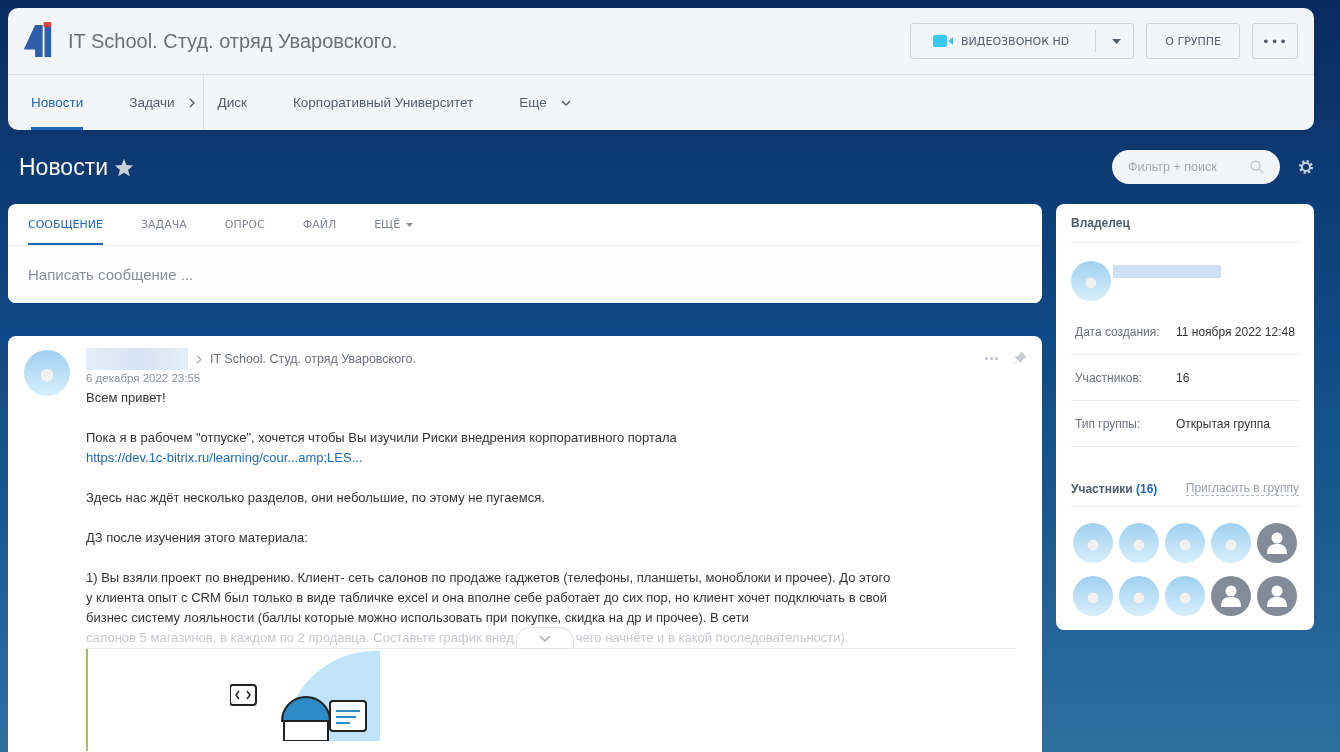  What do you see at coordinates (1108, 423) in the screenshot?
I see `info-label: Тип группы:` at bounding box center [1108, 423].